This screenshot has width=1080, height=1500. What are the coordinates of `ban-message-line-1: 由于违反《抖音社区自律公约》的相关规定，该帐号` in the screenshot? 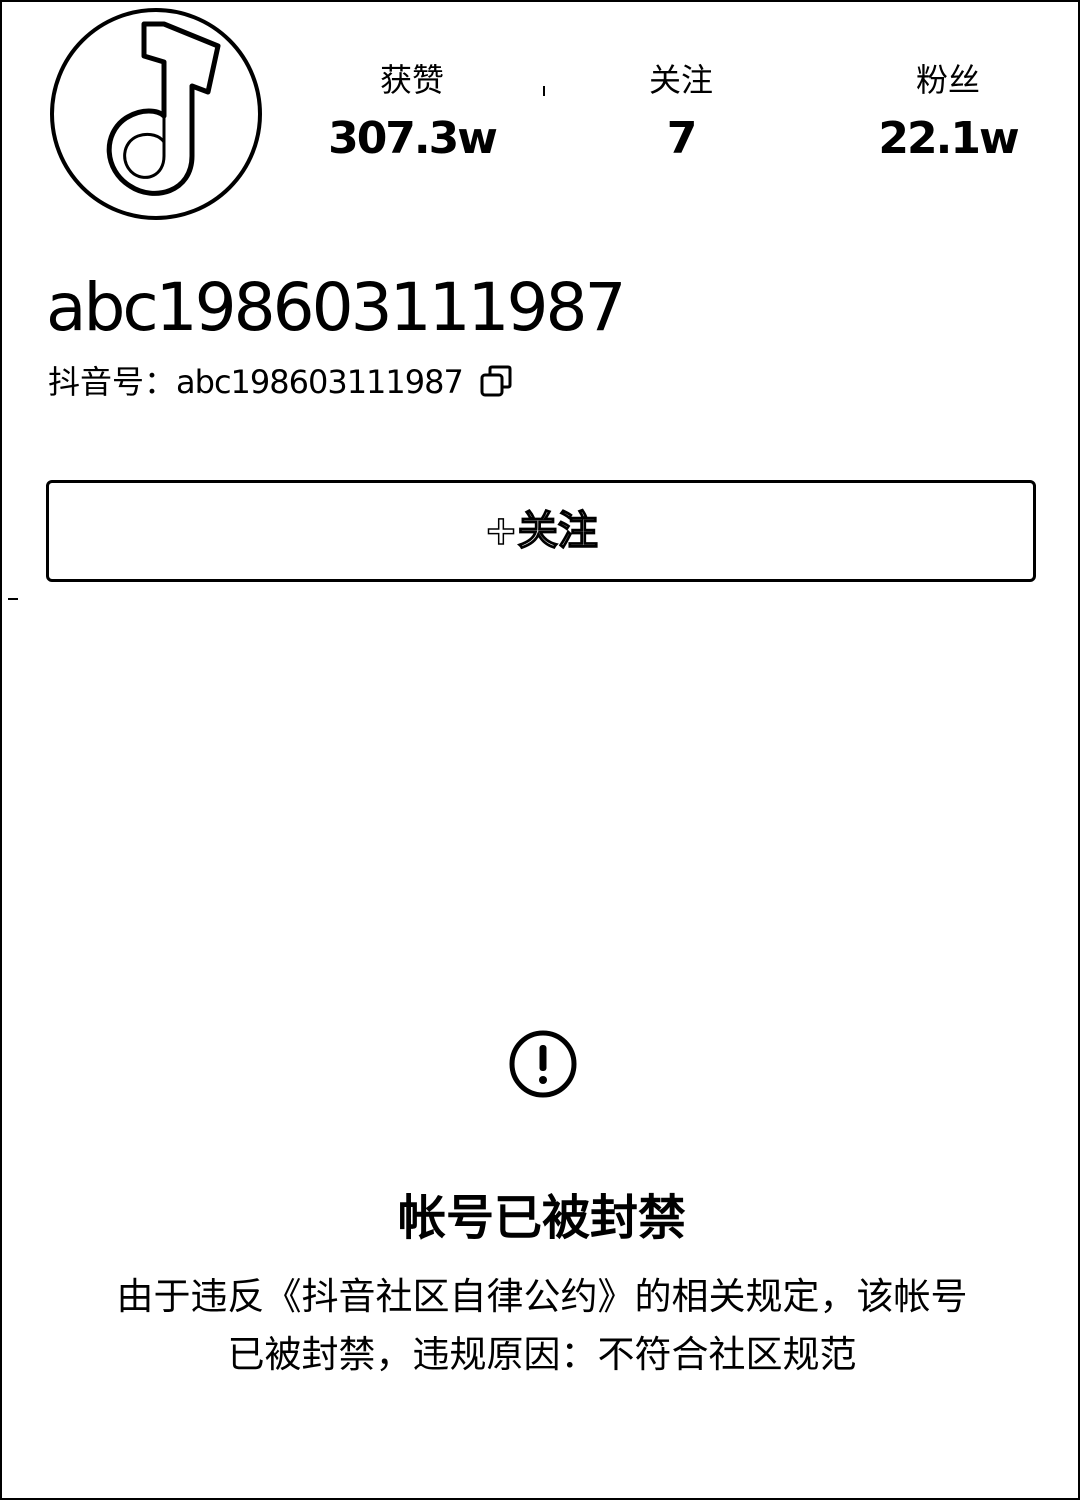 It's located at (542, 1296).